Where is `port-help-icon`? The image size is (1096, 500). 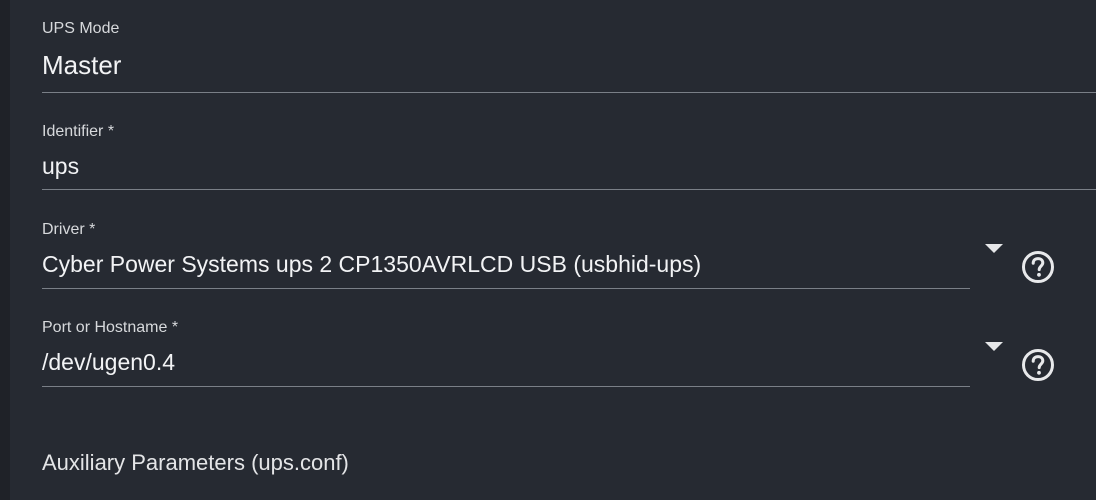 port-help-icon is located at coordinates (1038, 365).